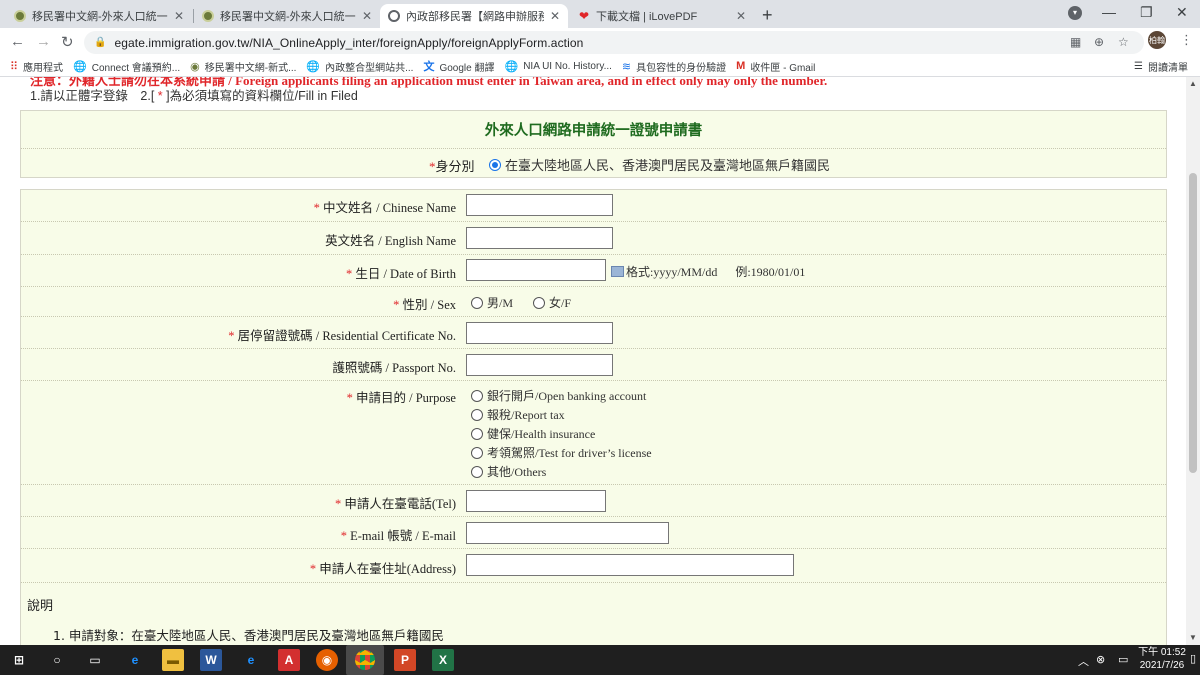 The width and height of the screenshot is (1200, 675). I want to click on reading-list-button: ☰ 閱讀清單, so click(1161, 66).